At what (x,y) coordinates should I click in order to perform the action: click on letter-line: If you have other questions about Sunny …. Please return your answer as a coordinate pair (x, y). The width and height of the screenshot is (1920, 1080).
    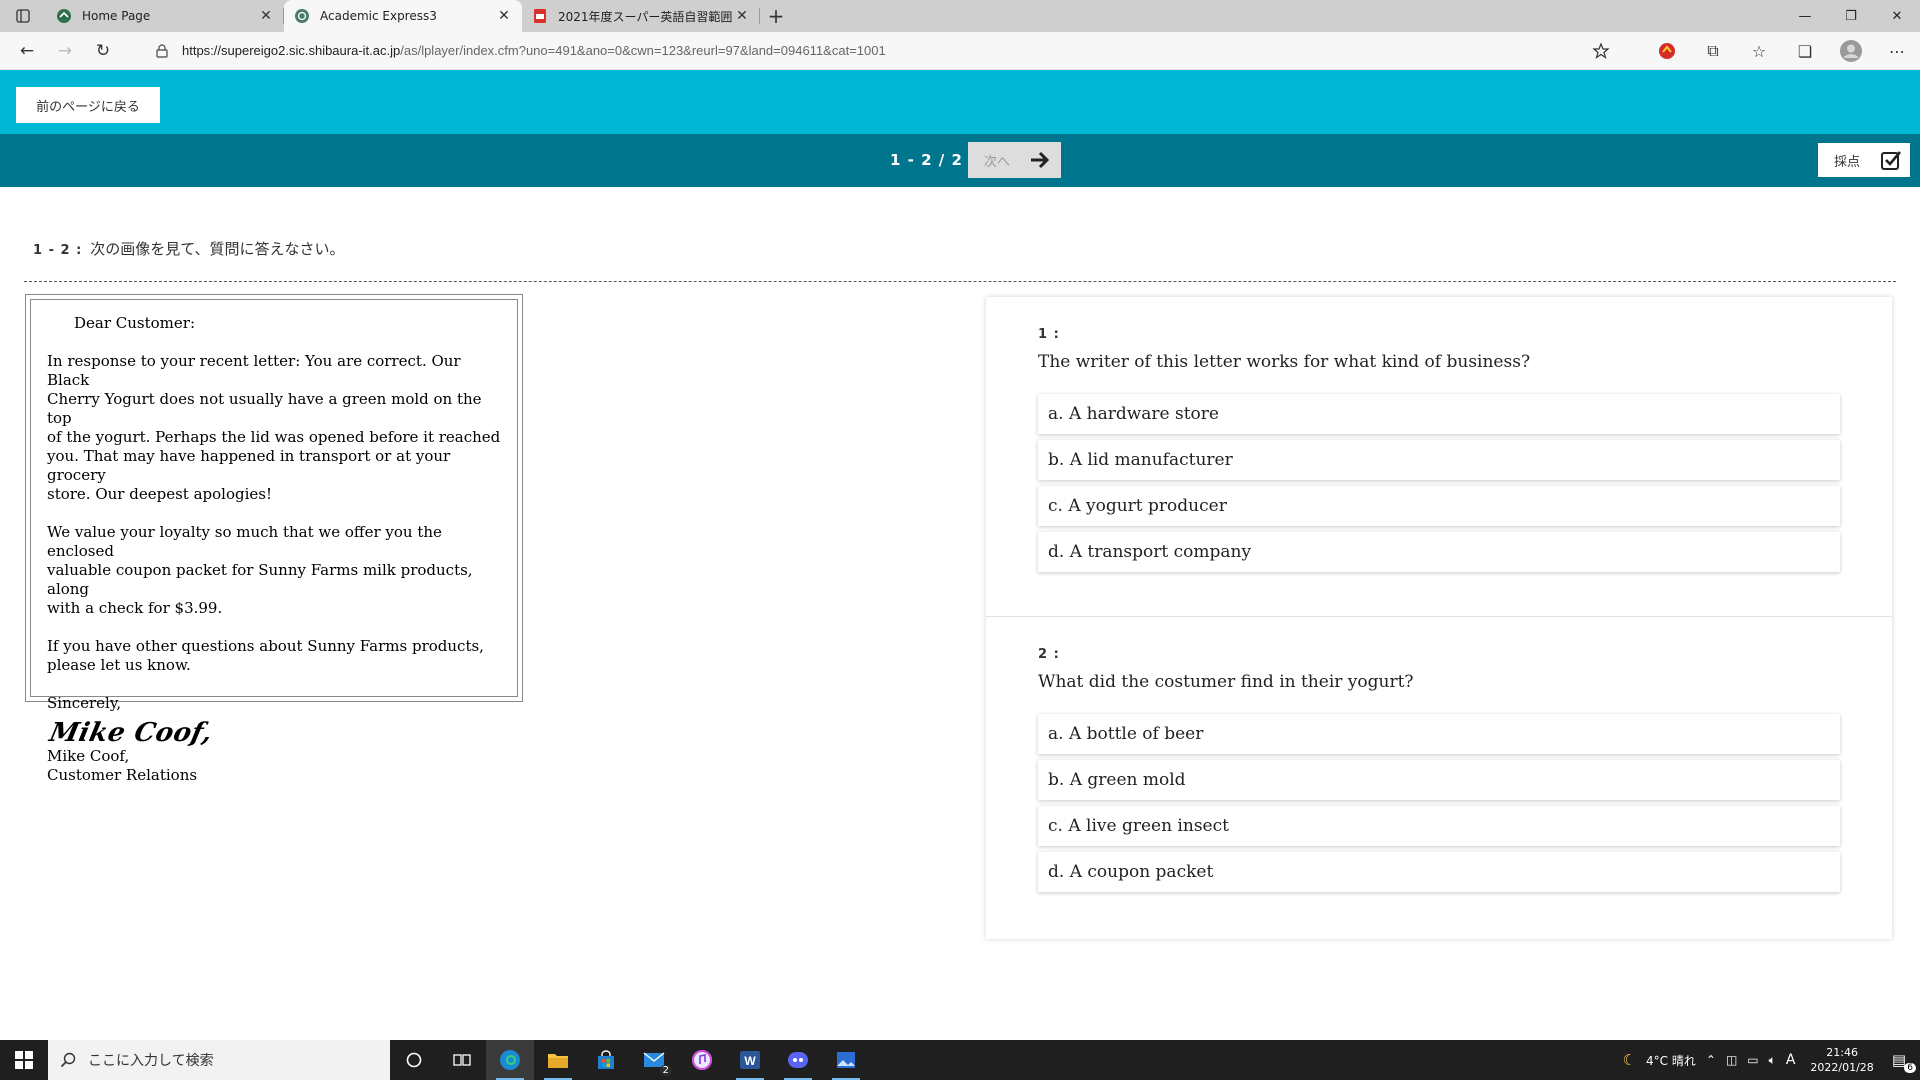
    Looking at the image, I should click on (265, 646).